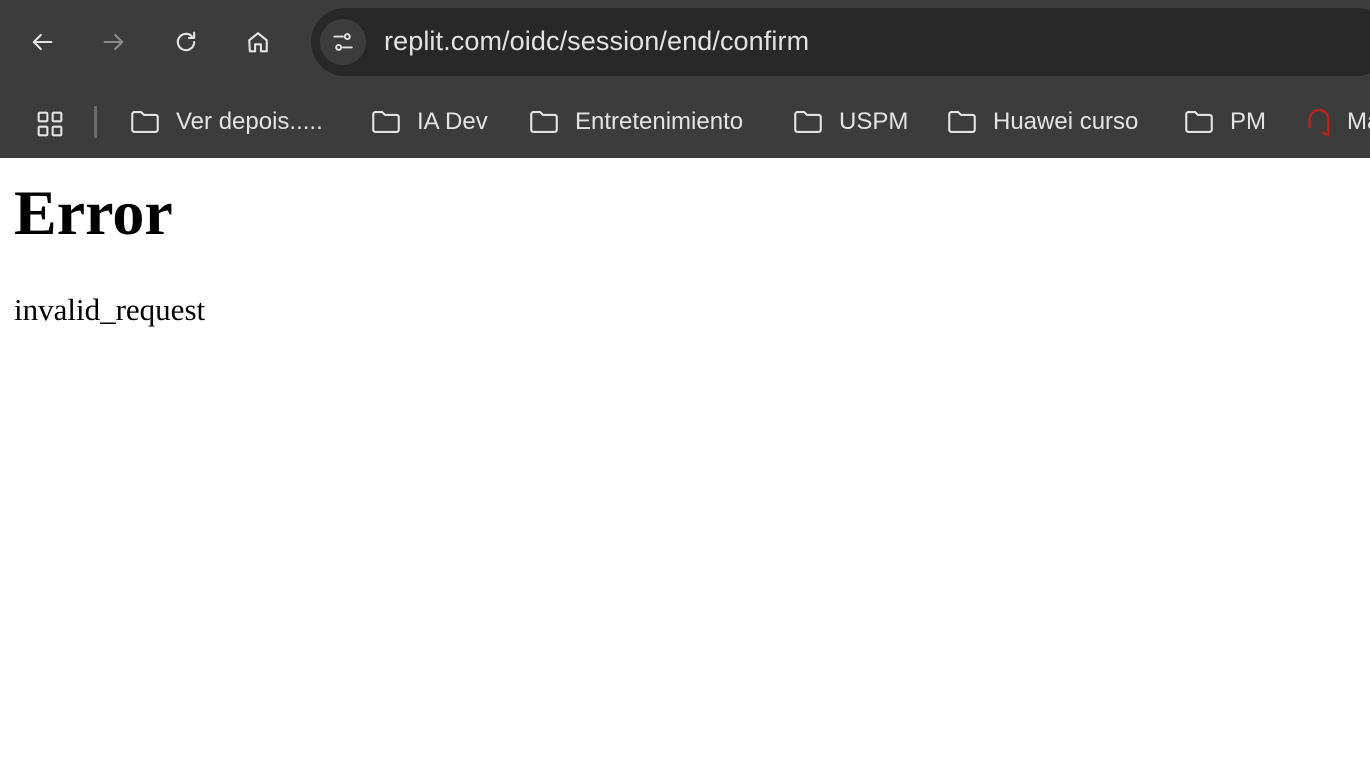  I want to click on apps-button, so click(50, 124).